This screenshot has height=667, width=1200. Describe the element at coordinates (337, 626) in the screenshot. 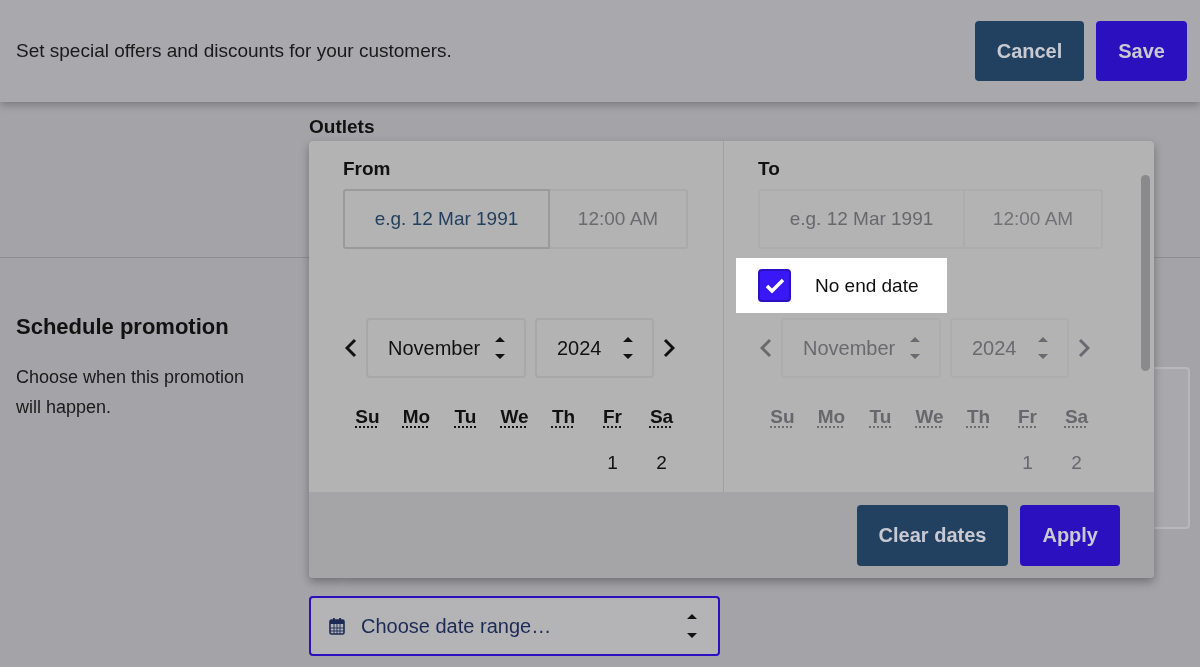

I see `calendar-icon` at that location.